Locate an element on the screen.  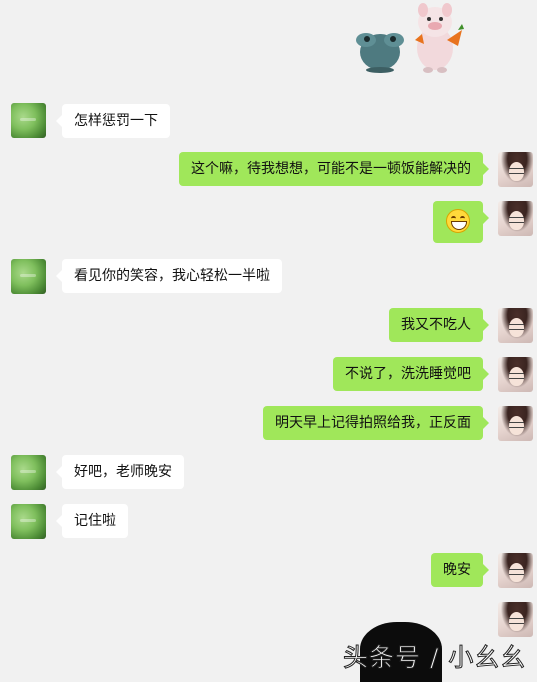
incoming-message-bubble: 记住啦 is located at coordinates (92, 521).